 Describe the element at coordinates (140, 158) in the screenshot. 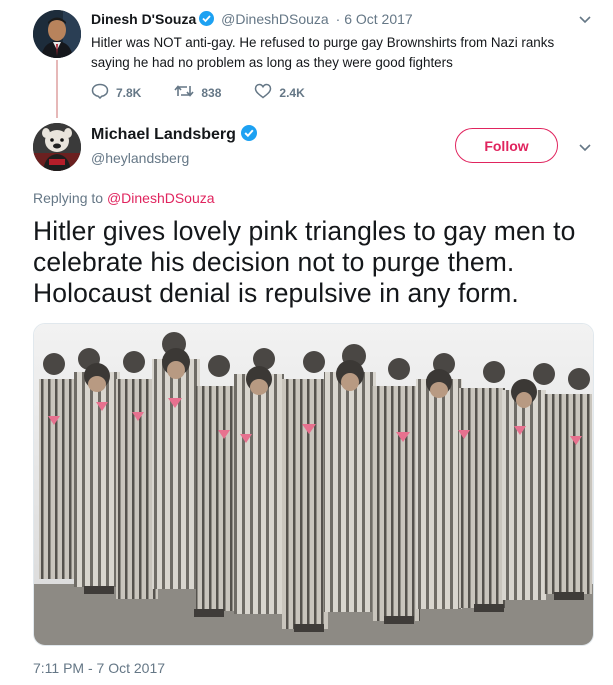

I see `main-author-handle: @heylandsberg` at that location.